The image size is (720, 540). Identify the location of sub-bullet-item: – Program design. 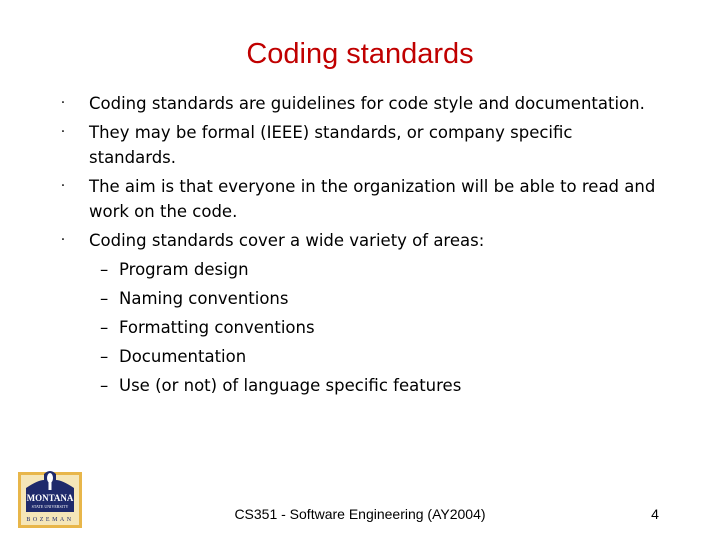
(368, 269).